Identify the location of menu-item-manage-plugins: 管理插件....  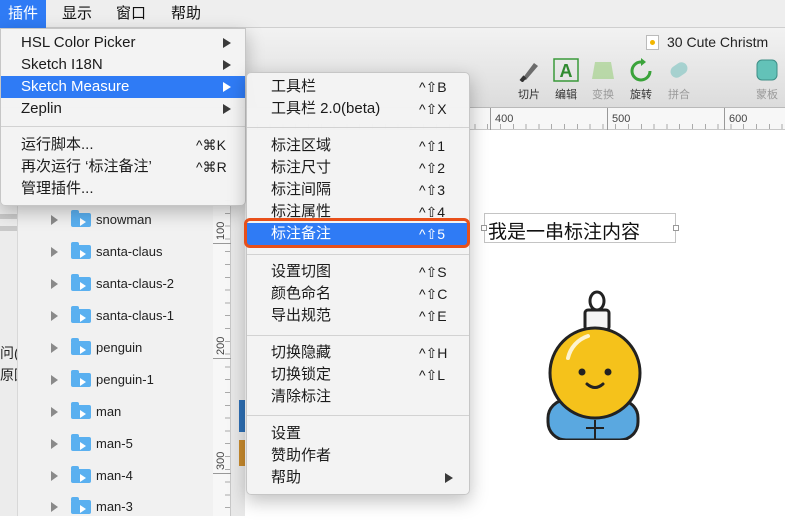
(123, 189).